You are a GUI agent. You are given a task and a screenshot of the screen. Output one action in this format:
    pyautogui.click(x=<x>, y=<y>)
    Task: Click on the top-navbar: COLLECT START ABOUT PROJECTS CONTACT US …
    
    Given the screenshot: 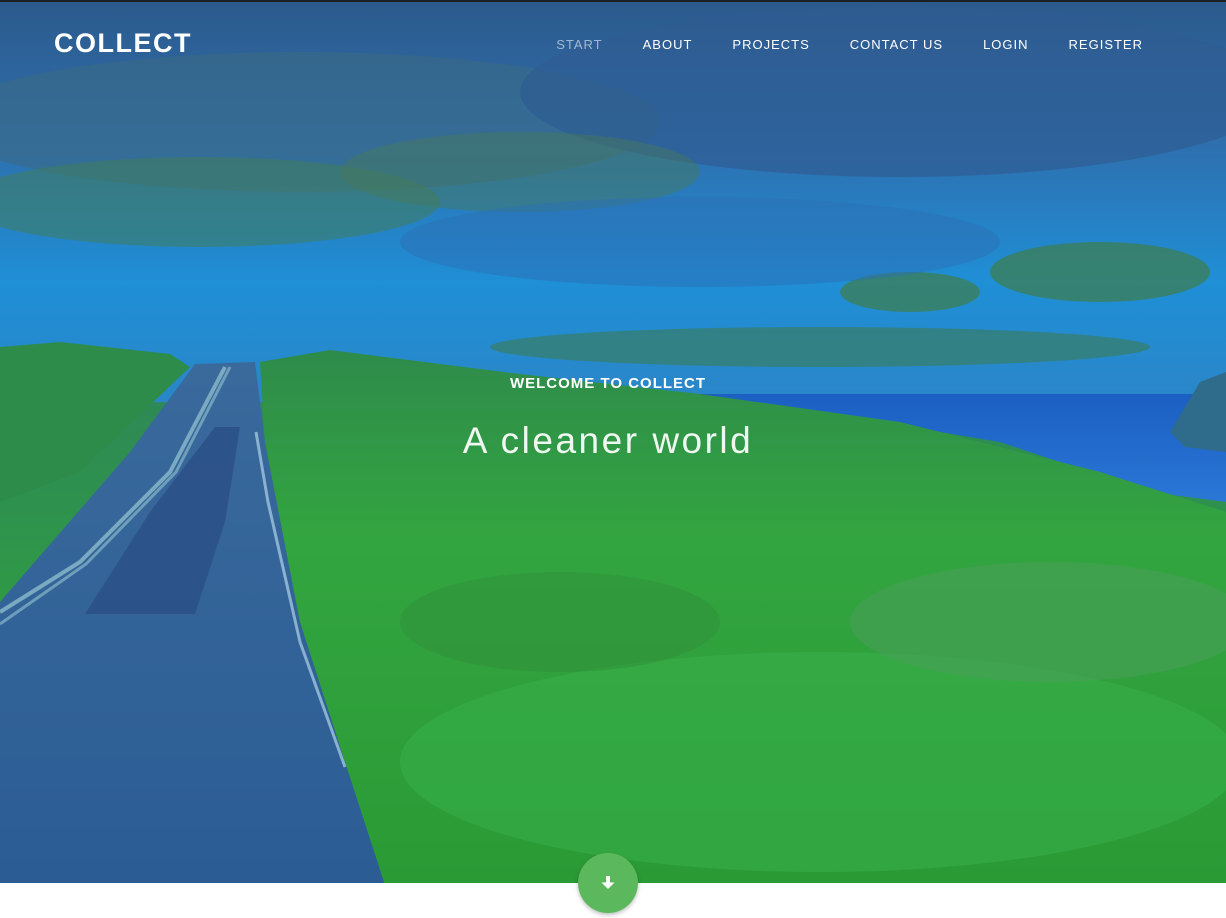 What is the action you would take?
    pyautogui.click(x=613, y=44)
    